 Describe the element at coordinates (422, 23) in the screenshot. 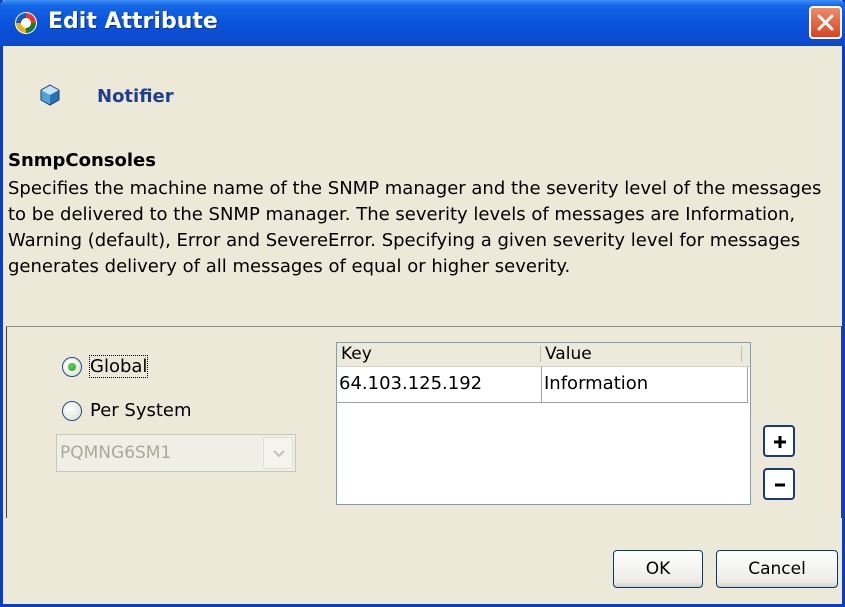

I see `title-bar: Edit Attribute` at that location.